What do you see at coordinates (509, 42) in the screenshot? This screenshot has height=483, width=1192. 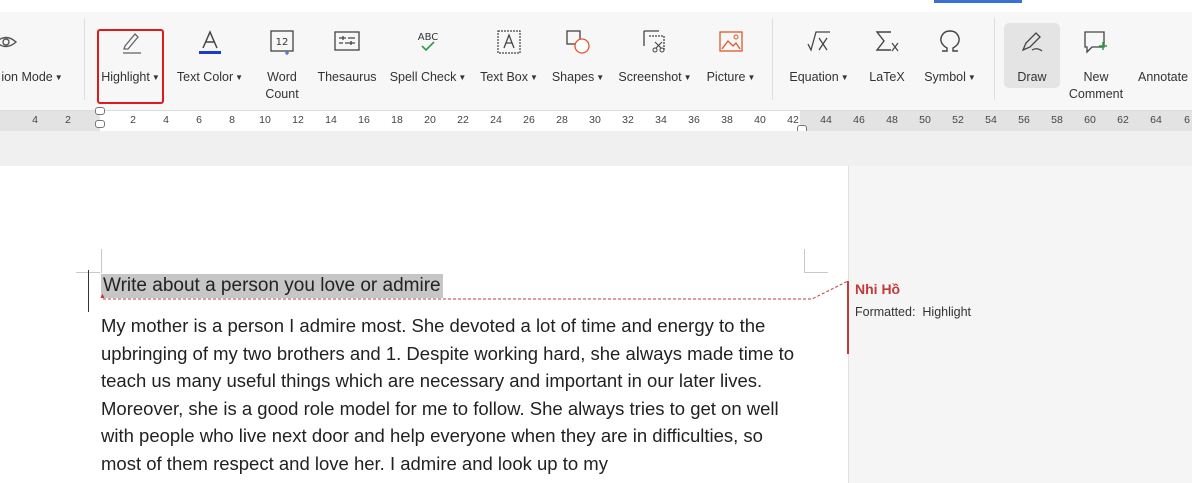 I see `text-box-icon` at bounding box center [509, 42].